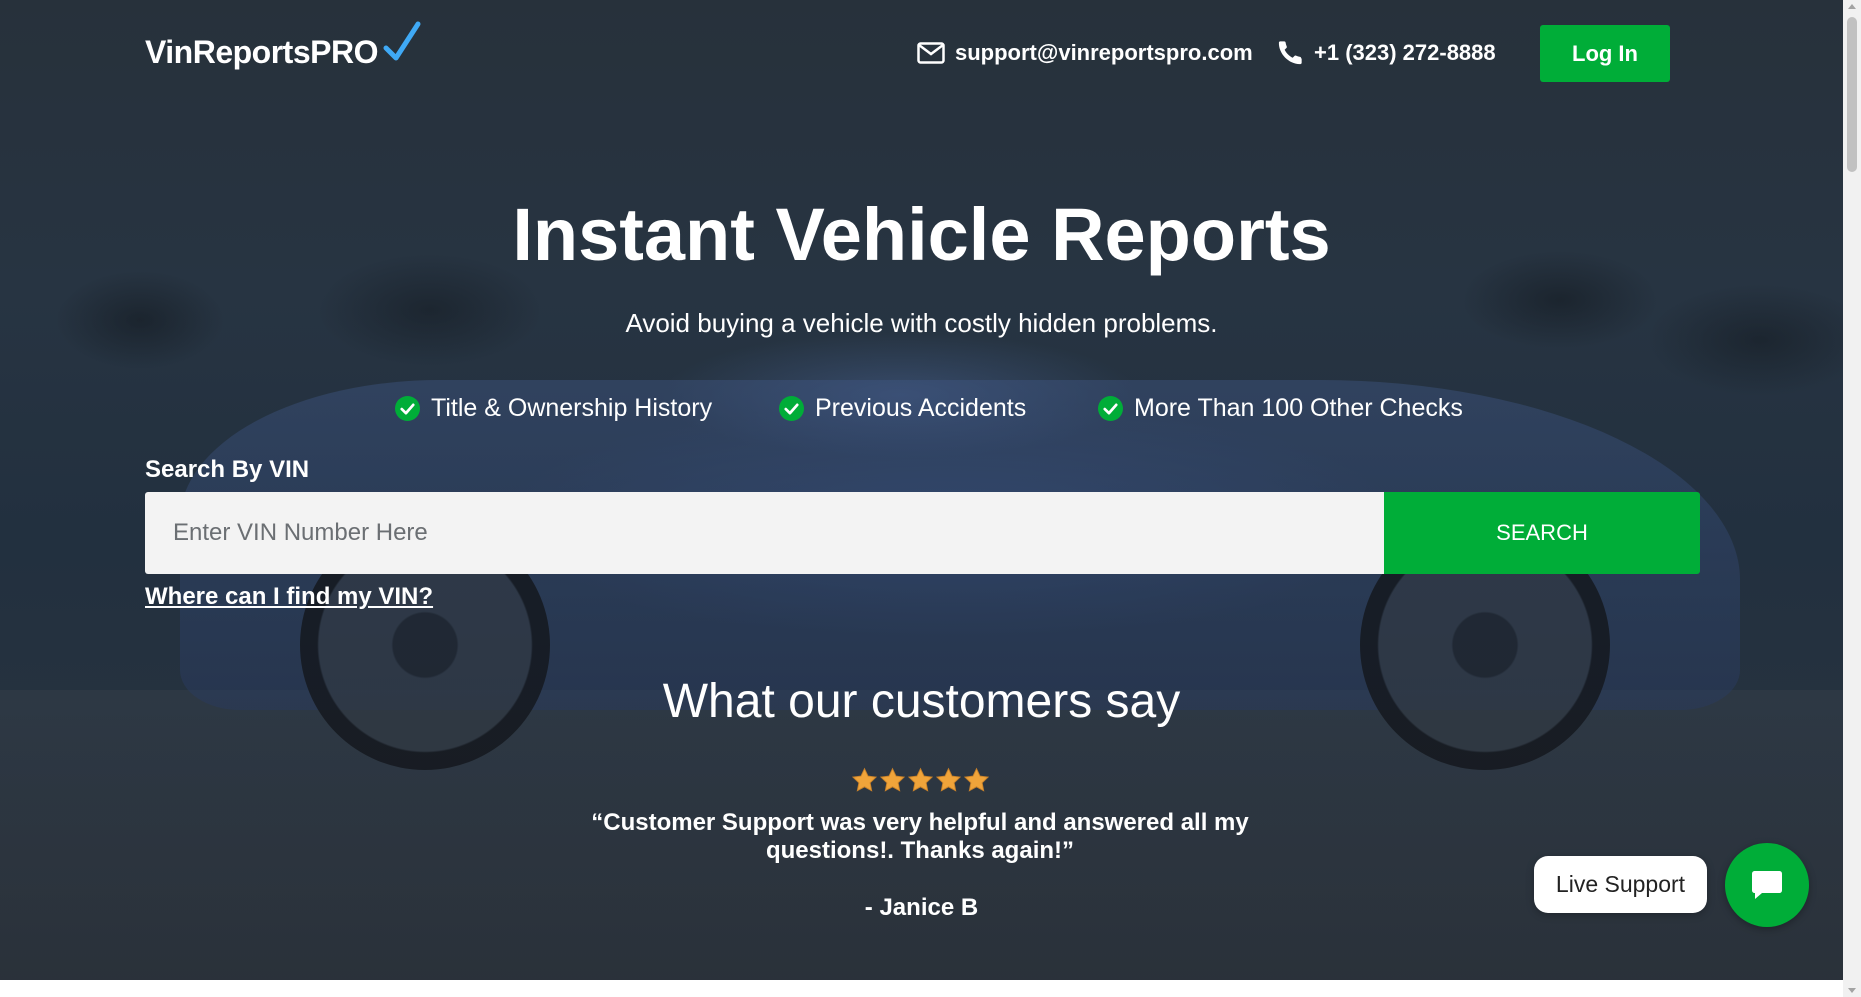 This screenshot has height=997, width=1861. I want to click on logo-check-icon, so click(402, 41).